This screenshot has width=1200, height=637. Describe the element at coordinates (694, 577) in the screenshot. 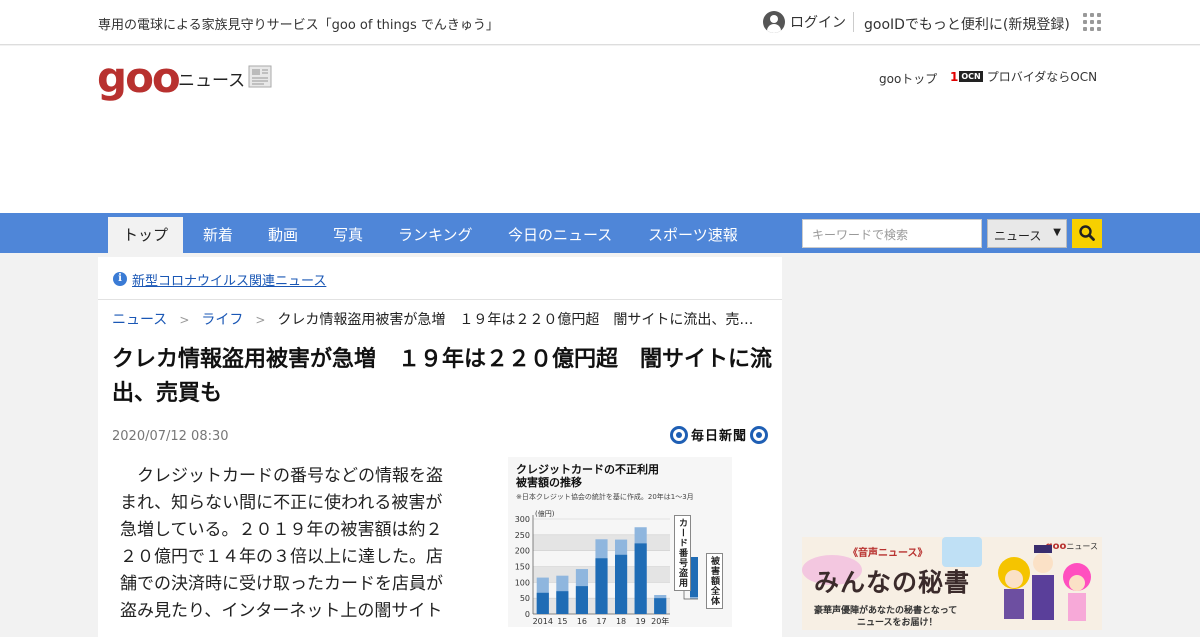

I see `legend-swatch-stolen` at that location.